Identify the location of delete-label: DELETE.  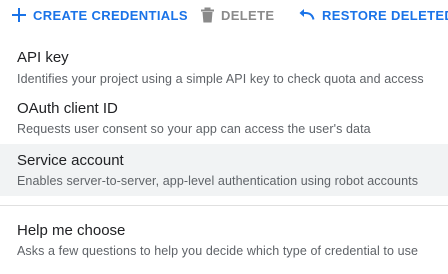
(248, 15).